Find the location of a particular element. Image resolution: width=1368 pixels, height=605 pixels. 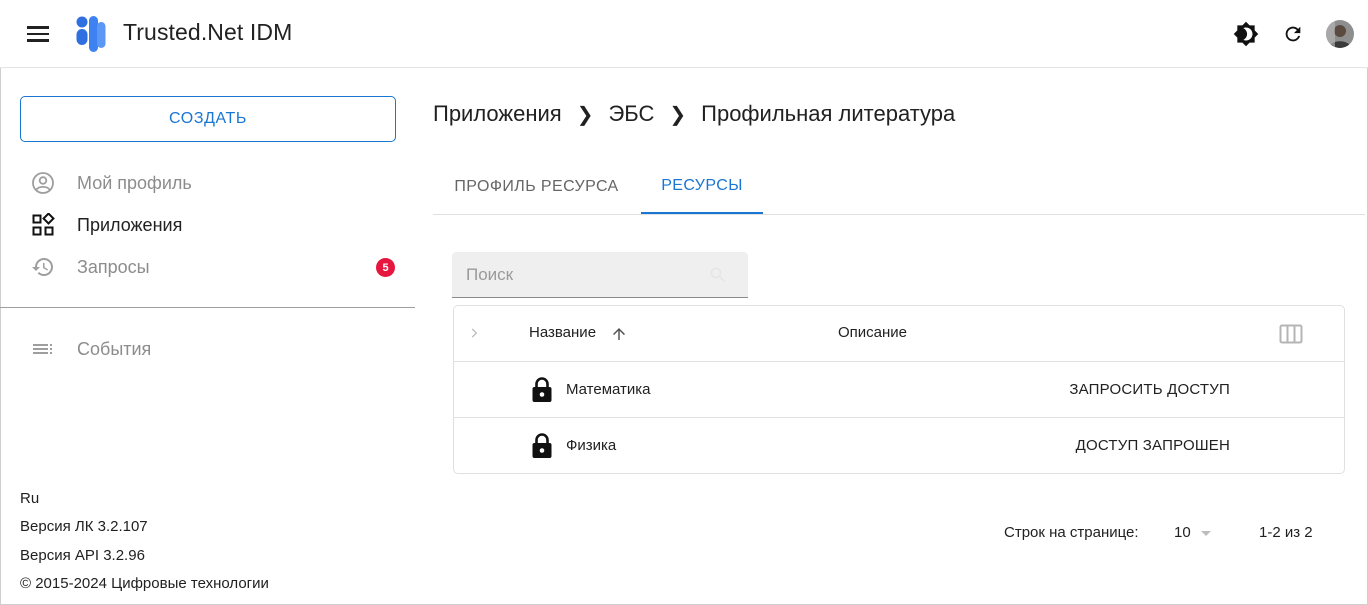

requests-count-badge: 5 is located at coordinates (385, 267).